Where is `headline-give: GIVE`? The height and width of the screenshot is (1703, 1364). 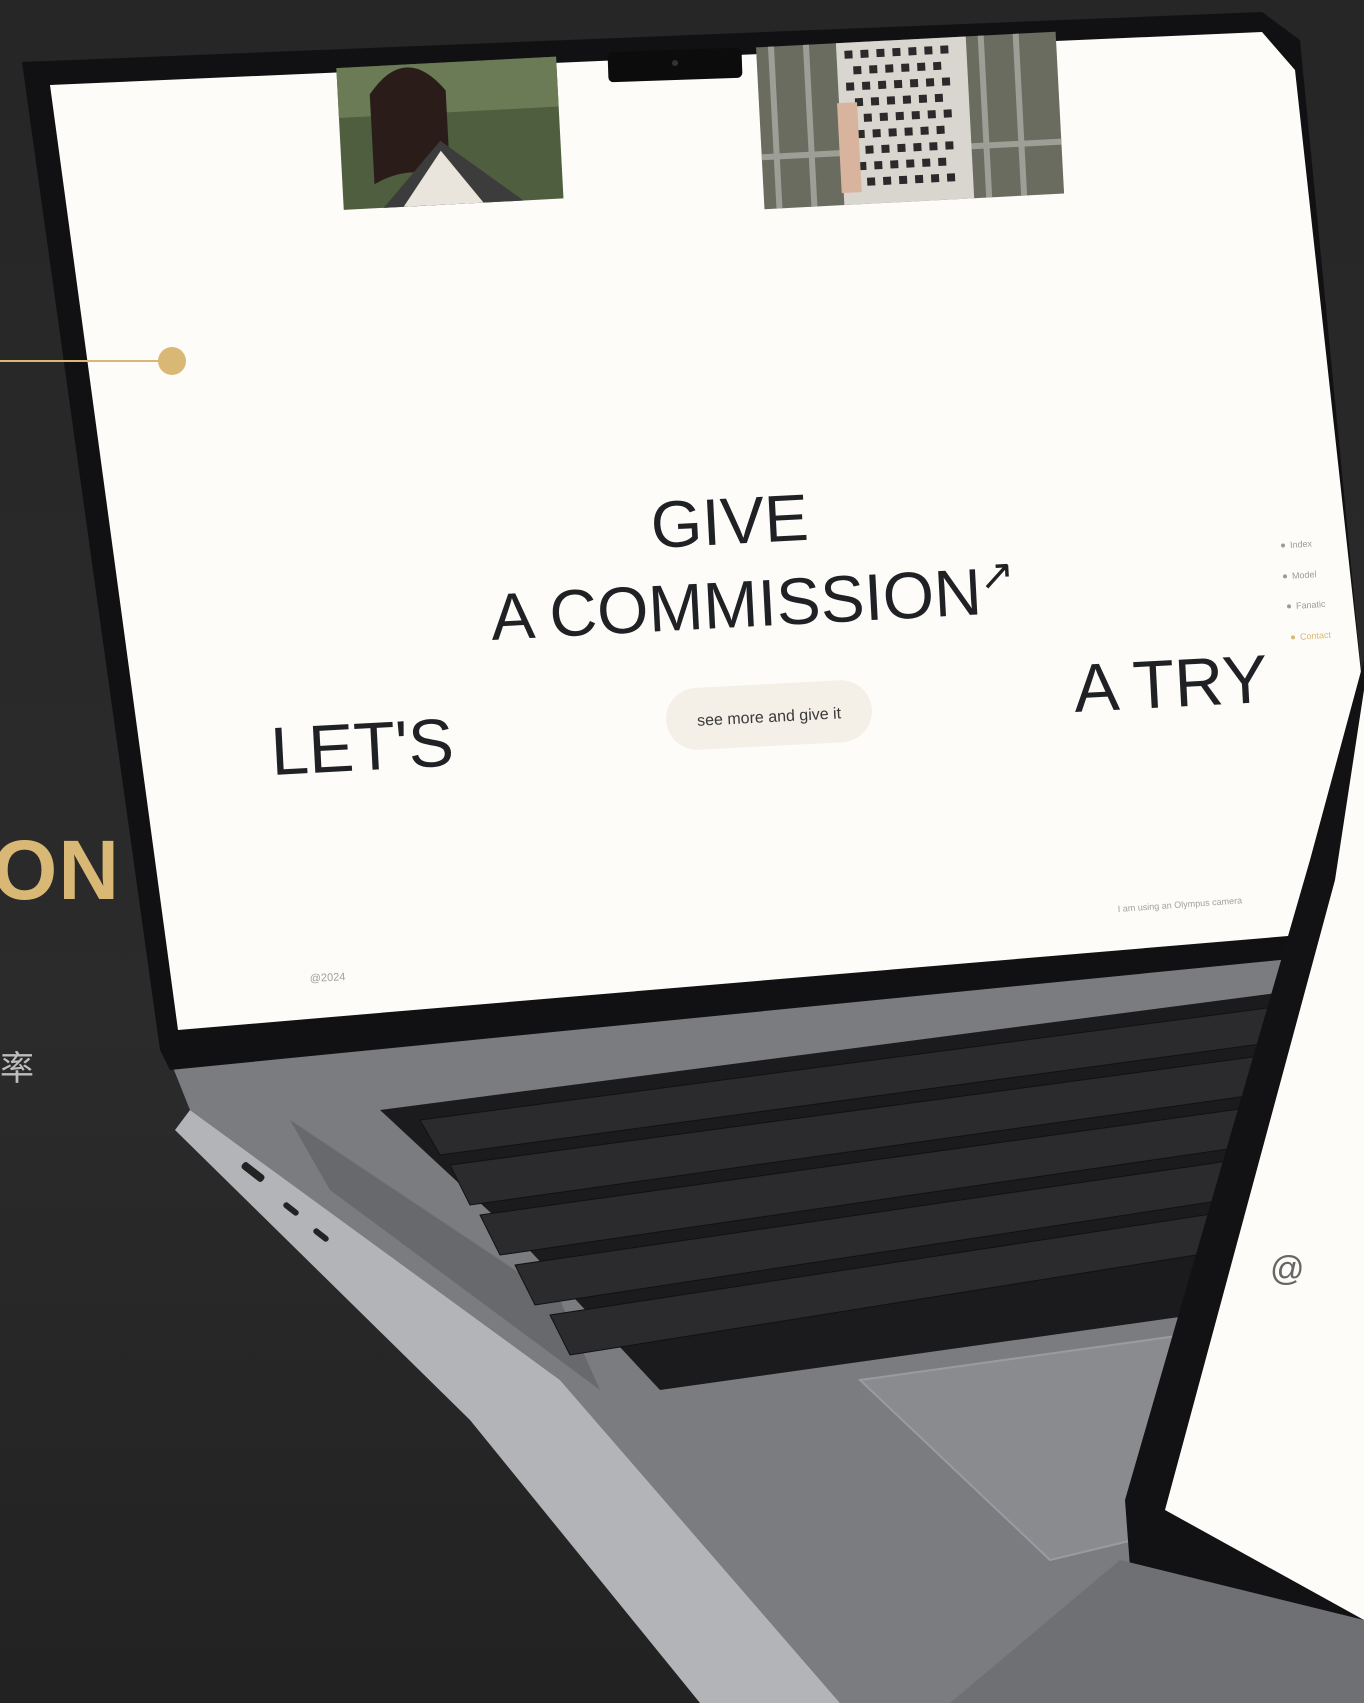
headline-give: GIVE is located at coordinates (729, 521).